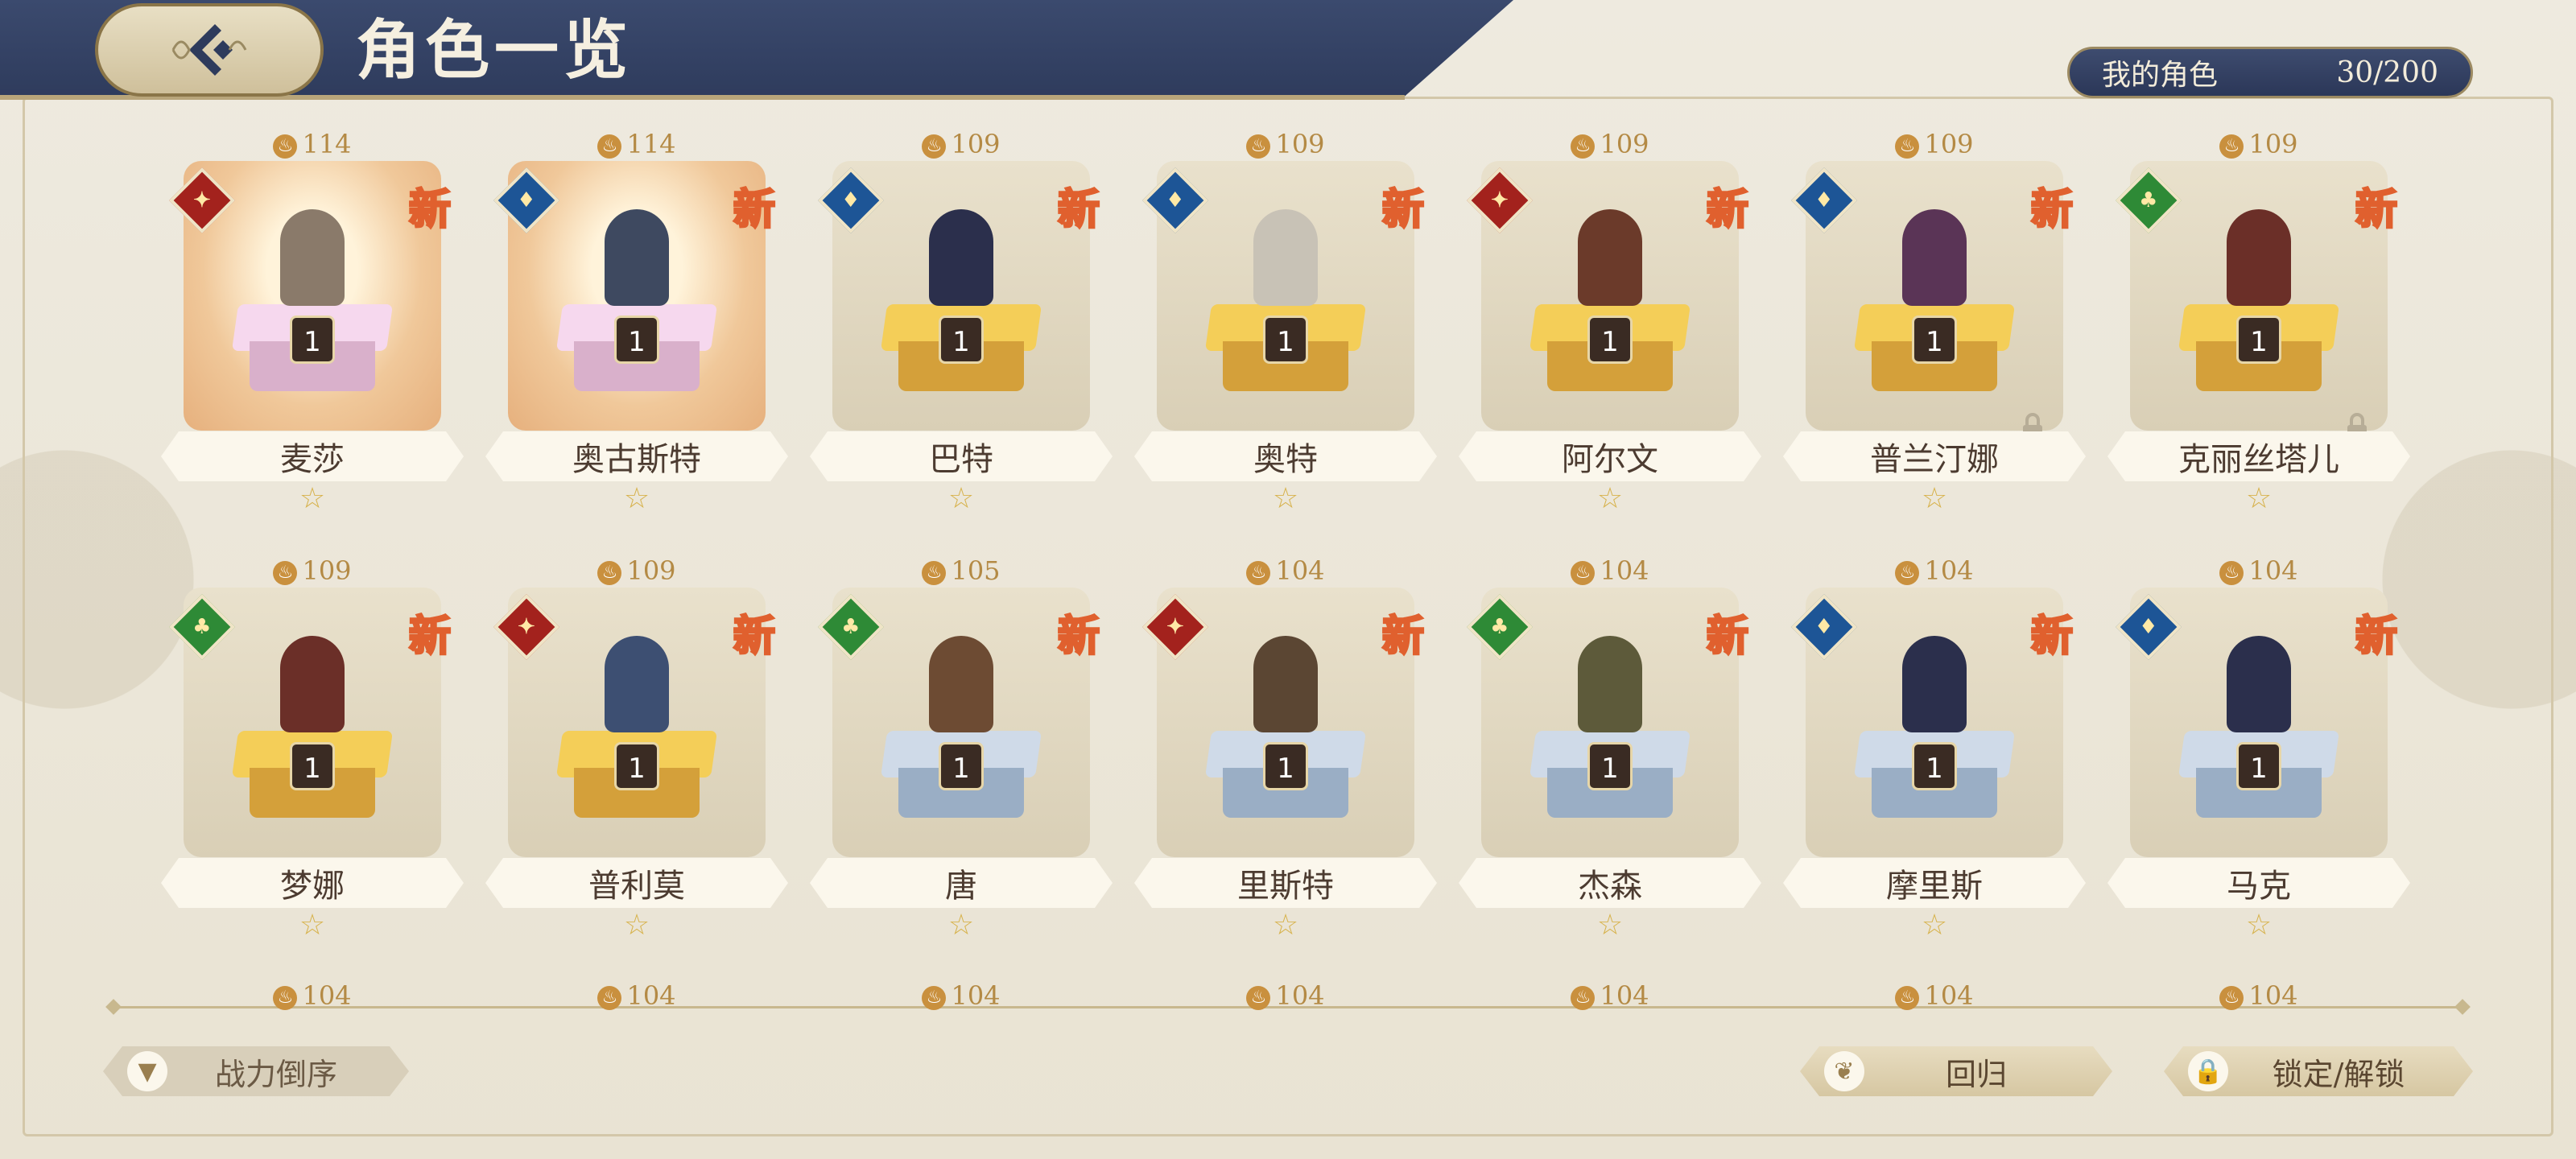  What do you see at coordinates (961, 570) in the screenshot?
I see `power-value: ♨ 105` at bounding box center [961, 570].